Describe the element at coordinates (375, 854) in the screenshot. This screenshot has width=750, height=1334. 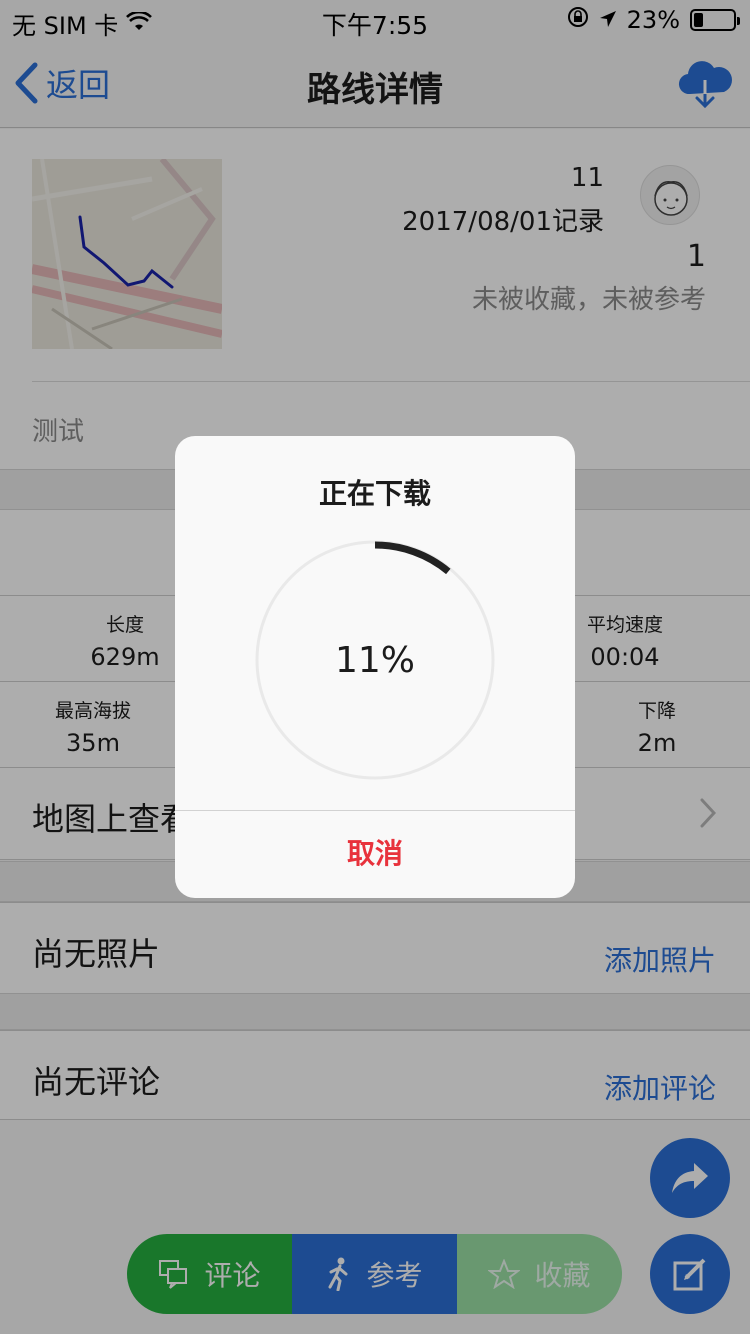
I see `cancel-button: 取消` at that location.